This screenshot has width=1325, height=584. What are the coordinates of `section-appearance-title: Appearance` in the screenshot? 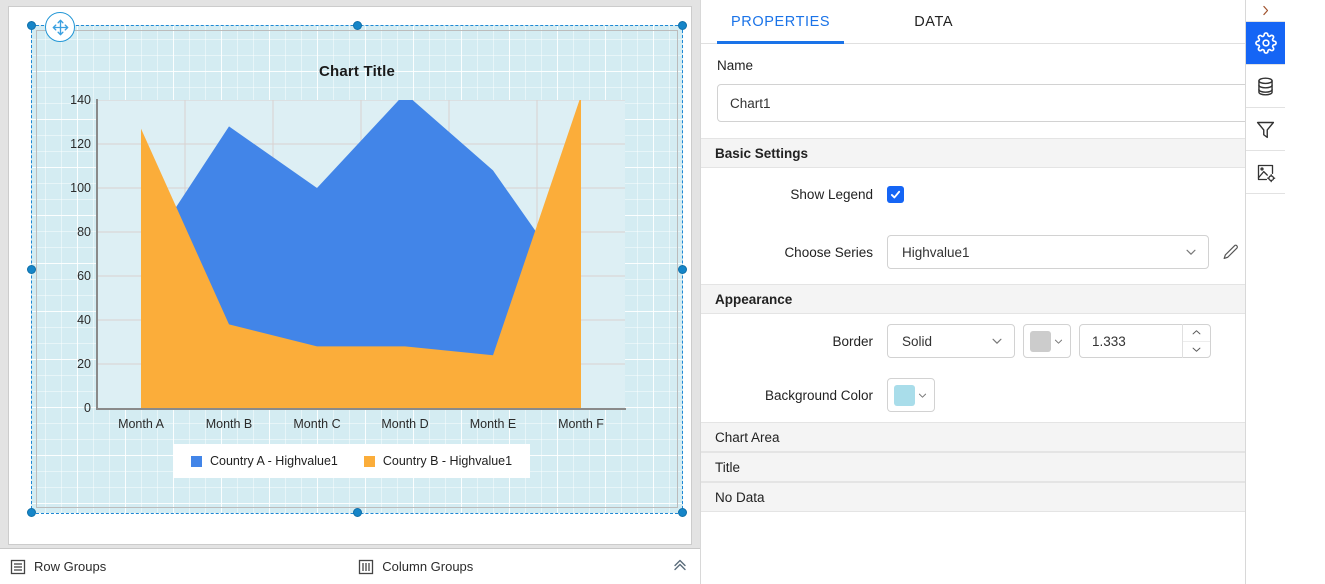 It's located at (754, 299).